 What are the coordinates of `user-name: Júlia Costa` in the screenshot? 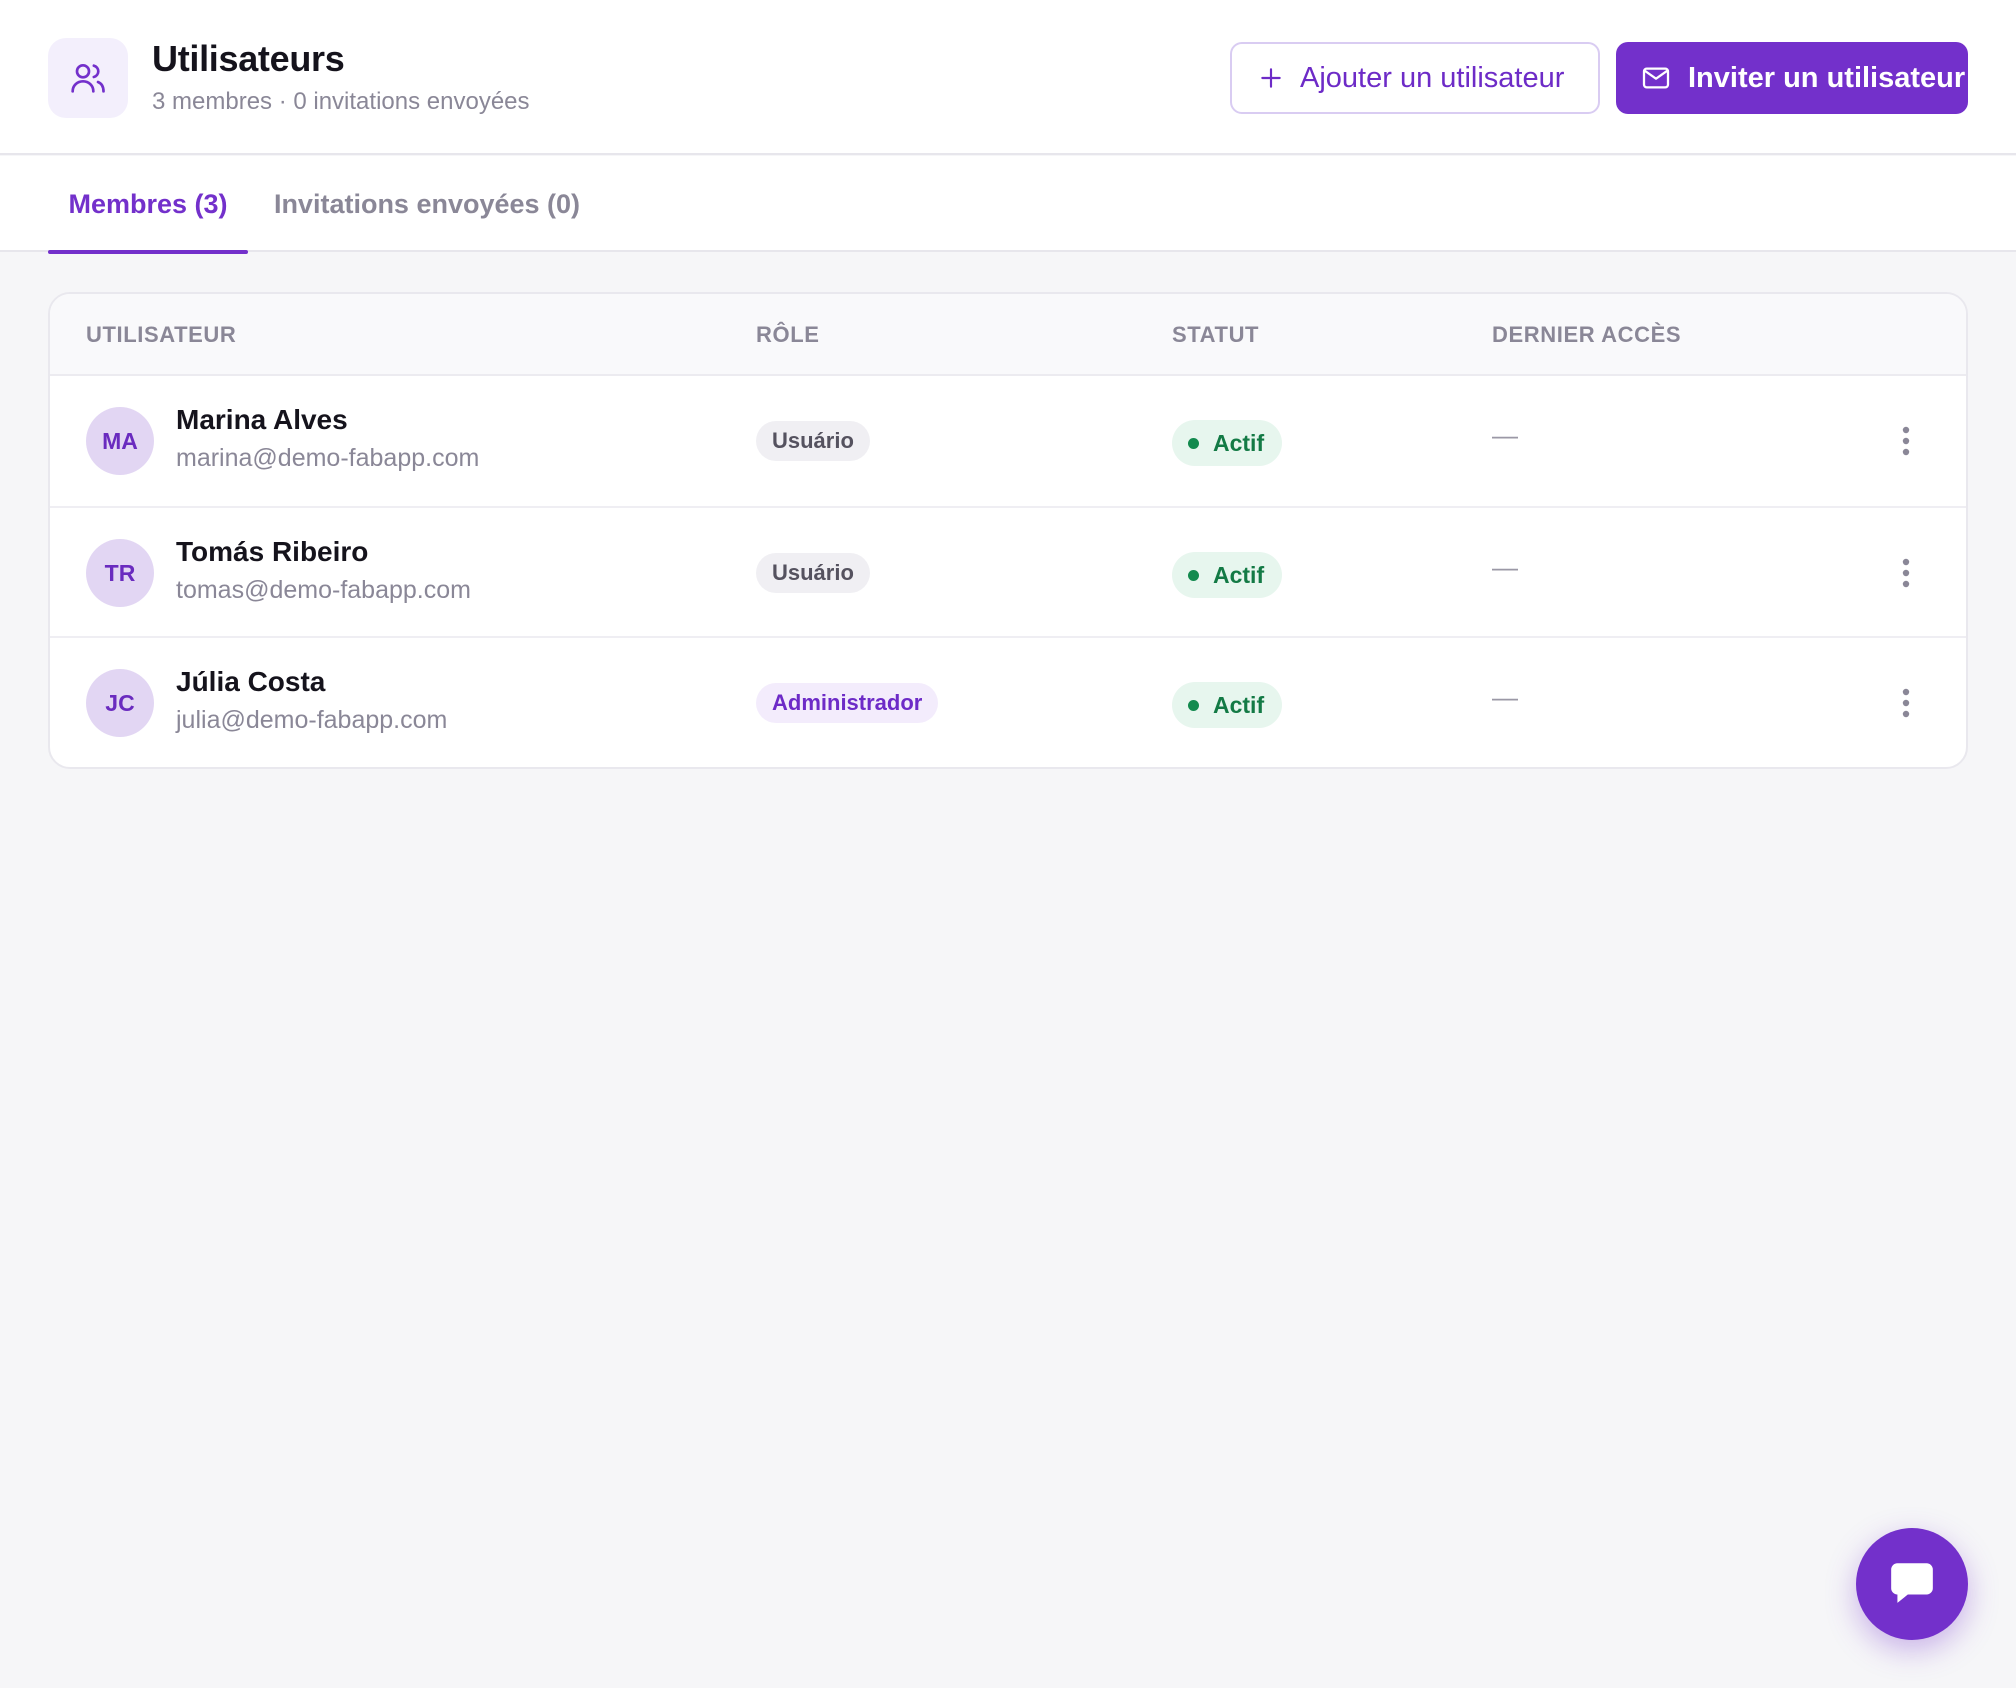 It's located at (251, 681).